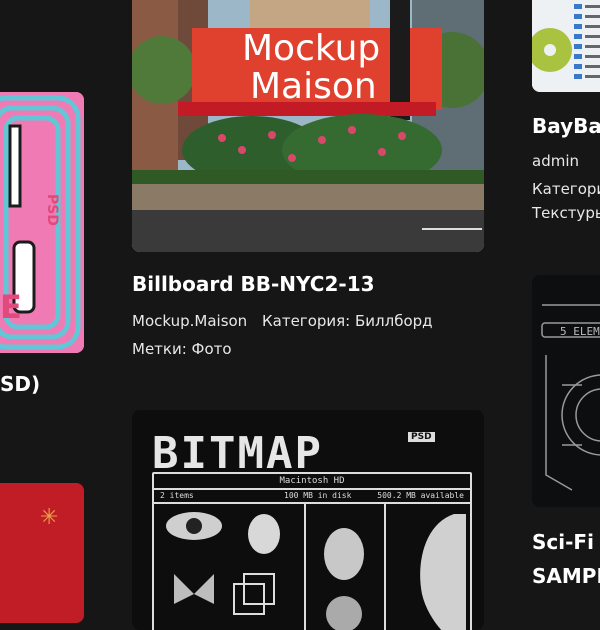  Describe the element at coordinates (11, 307) in the screenshot. I see `artwork-letter: E` at that location.